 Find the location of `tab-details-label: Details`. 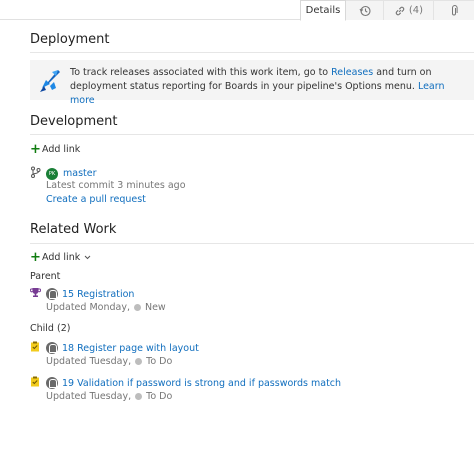

tab-details-label: Details is located at coordinates (323, 10).